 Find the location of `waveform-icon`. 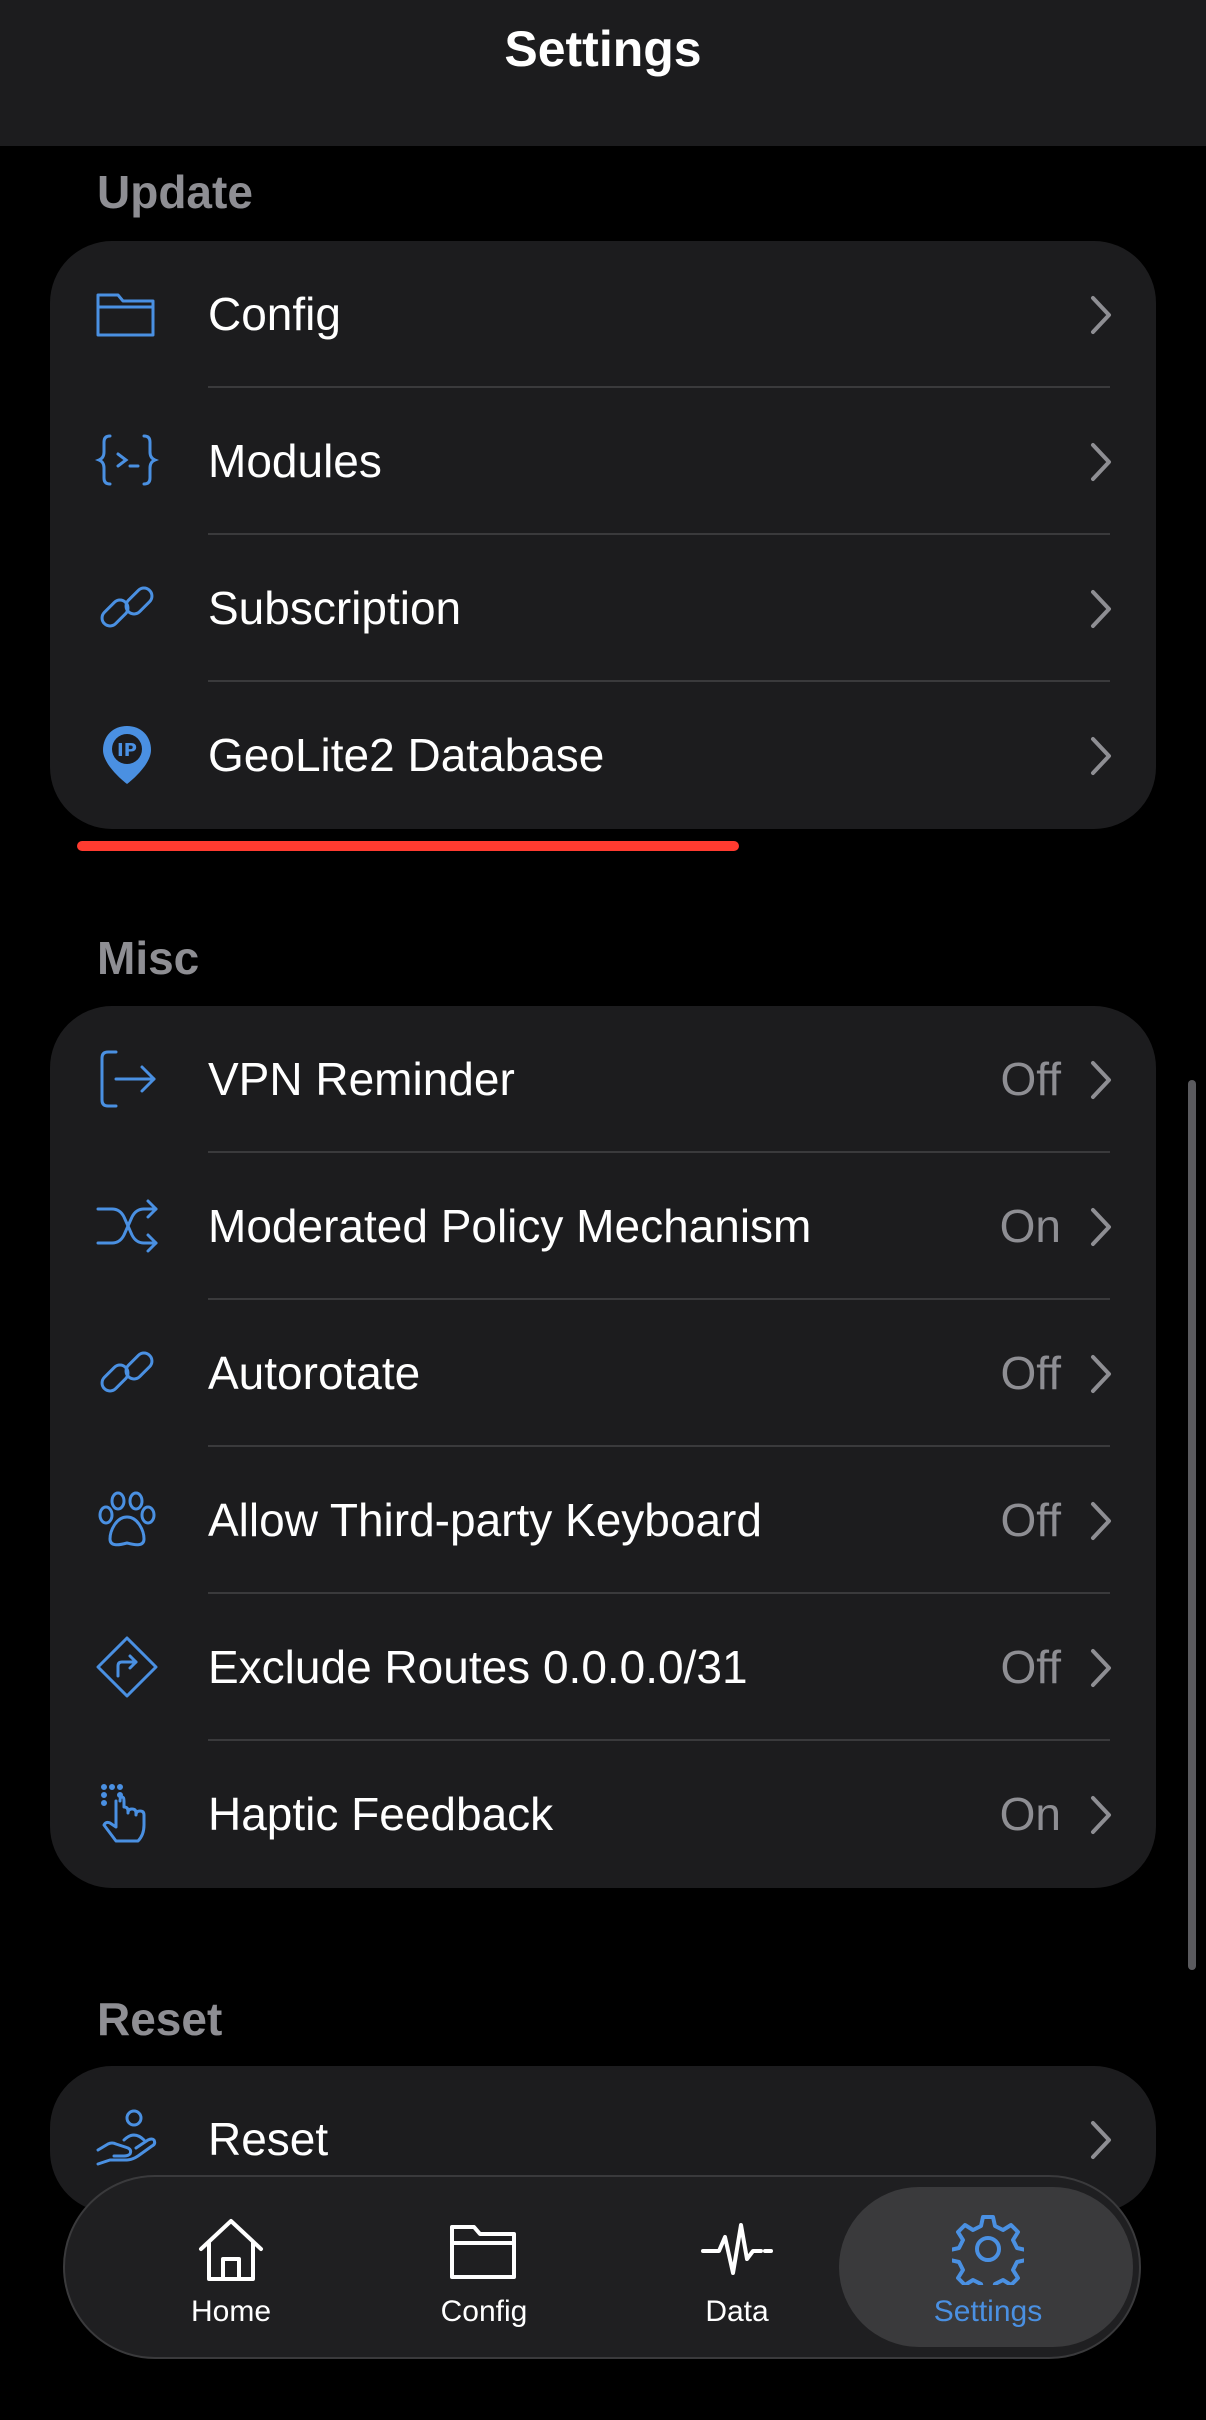

waveform-icon is located at coordinates (737, 2249).